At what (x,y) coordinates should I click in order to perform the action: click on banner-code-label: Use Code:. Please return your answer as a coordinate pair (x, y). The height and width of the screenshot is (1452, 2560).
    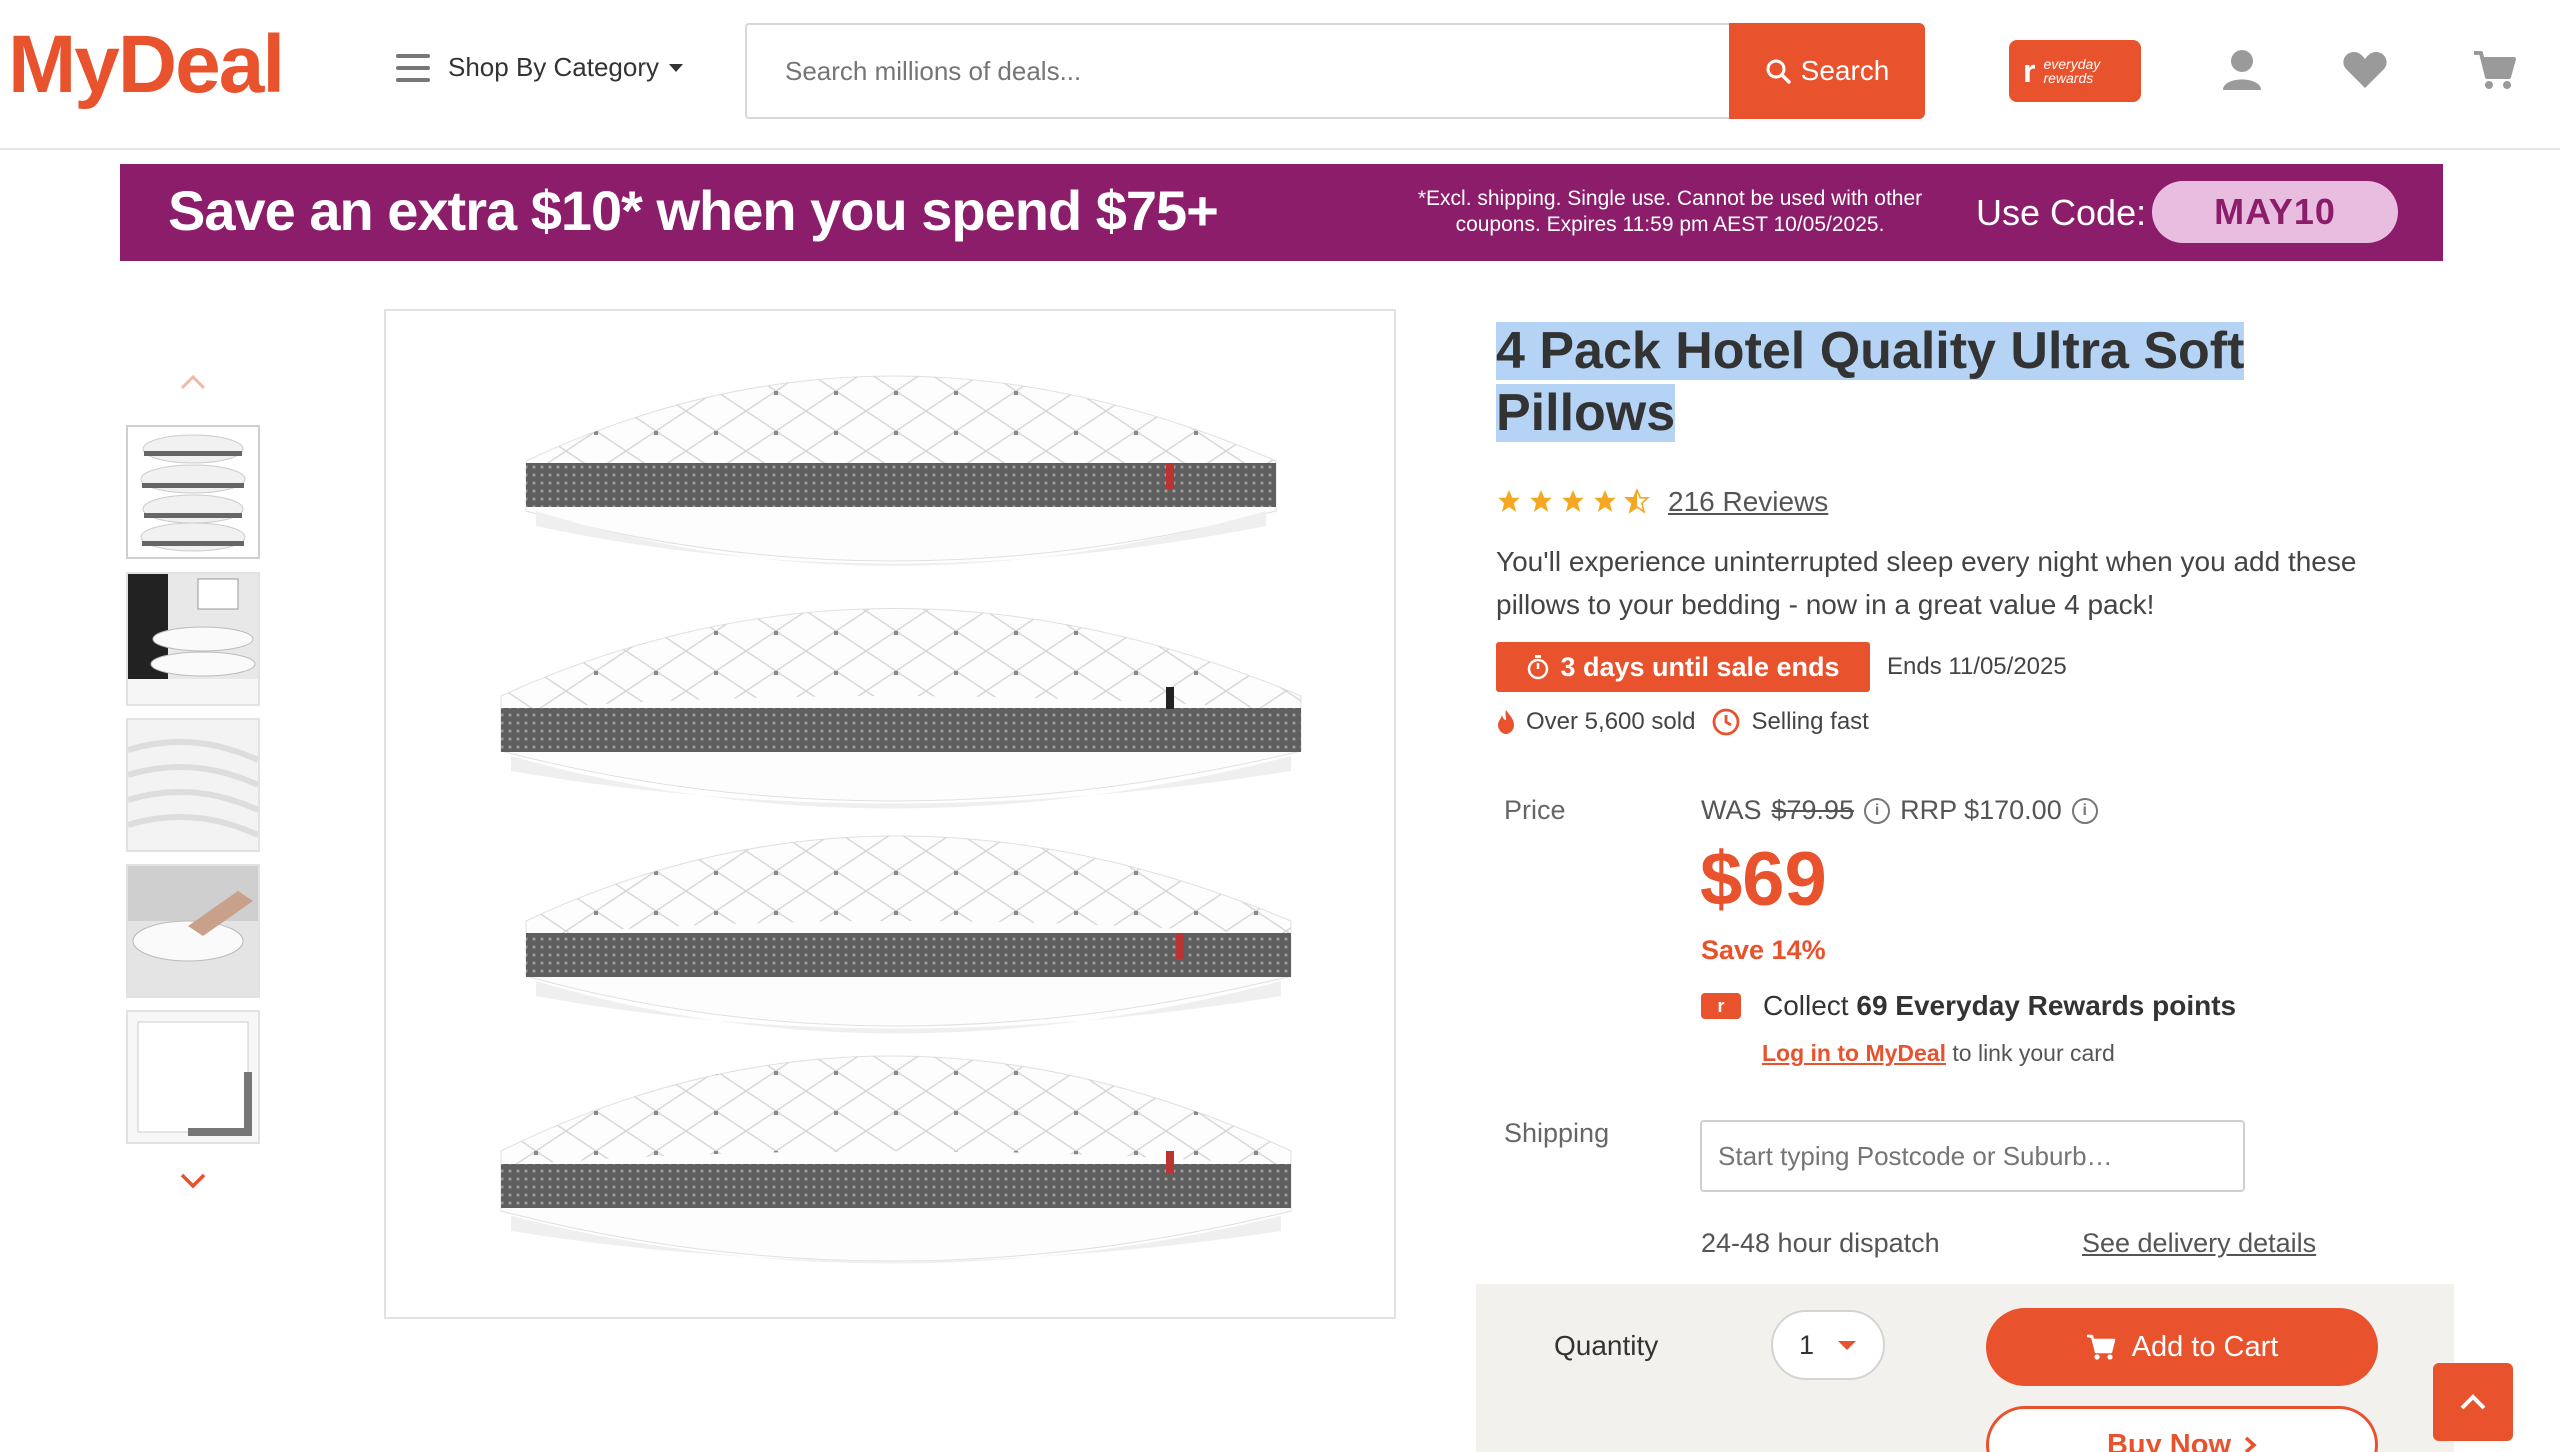
    Looking at the image, I should click on (2061, 212).